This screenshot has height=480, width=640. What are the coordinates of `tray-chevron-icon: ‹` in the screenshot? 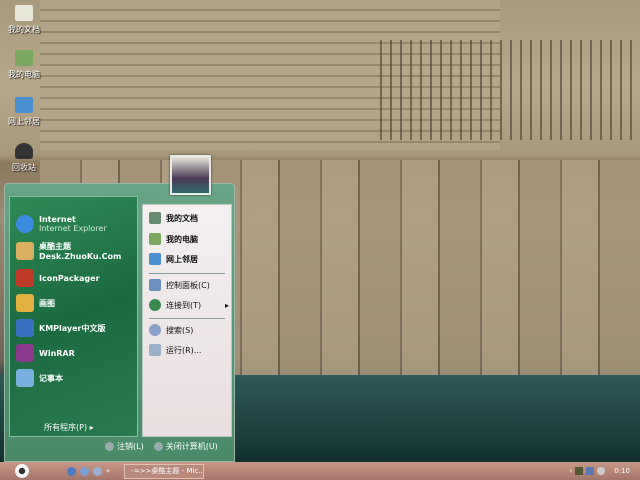 It's located at (570, 471).